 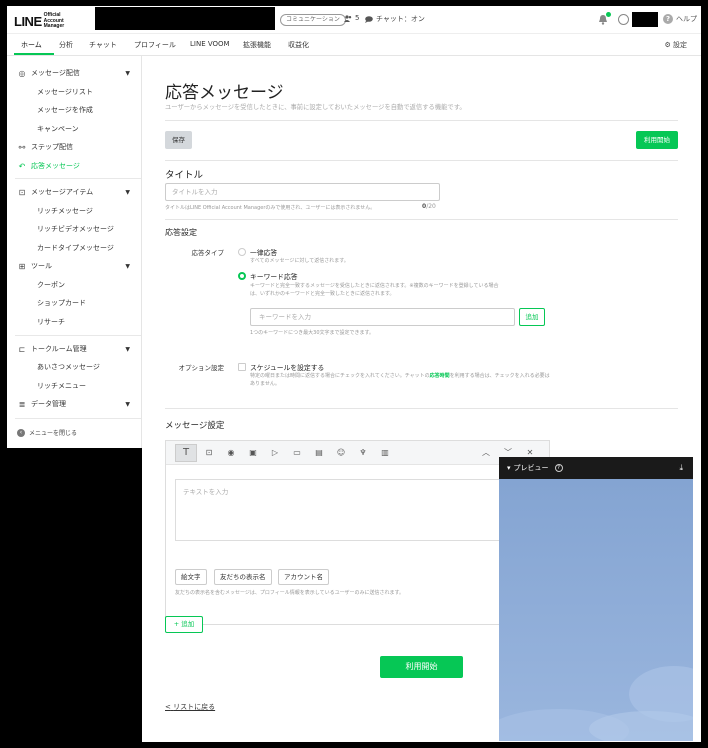 What do you see at coordinates (178, 140) in the screenshot?
I see `save-button: 保存` at bounding box center [178, 140].